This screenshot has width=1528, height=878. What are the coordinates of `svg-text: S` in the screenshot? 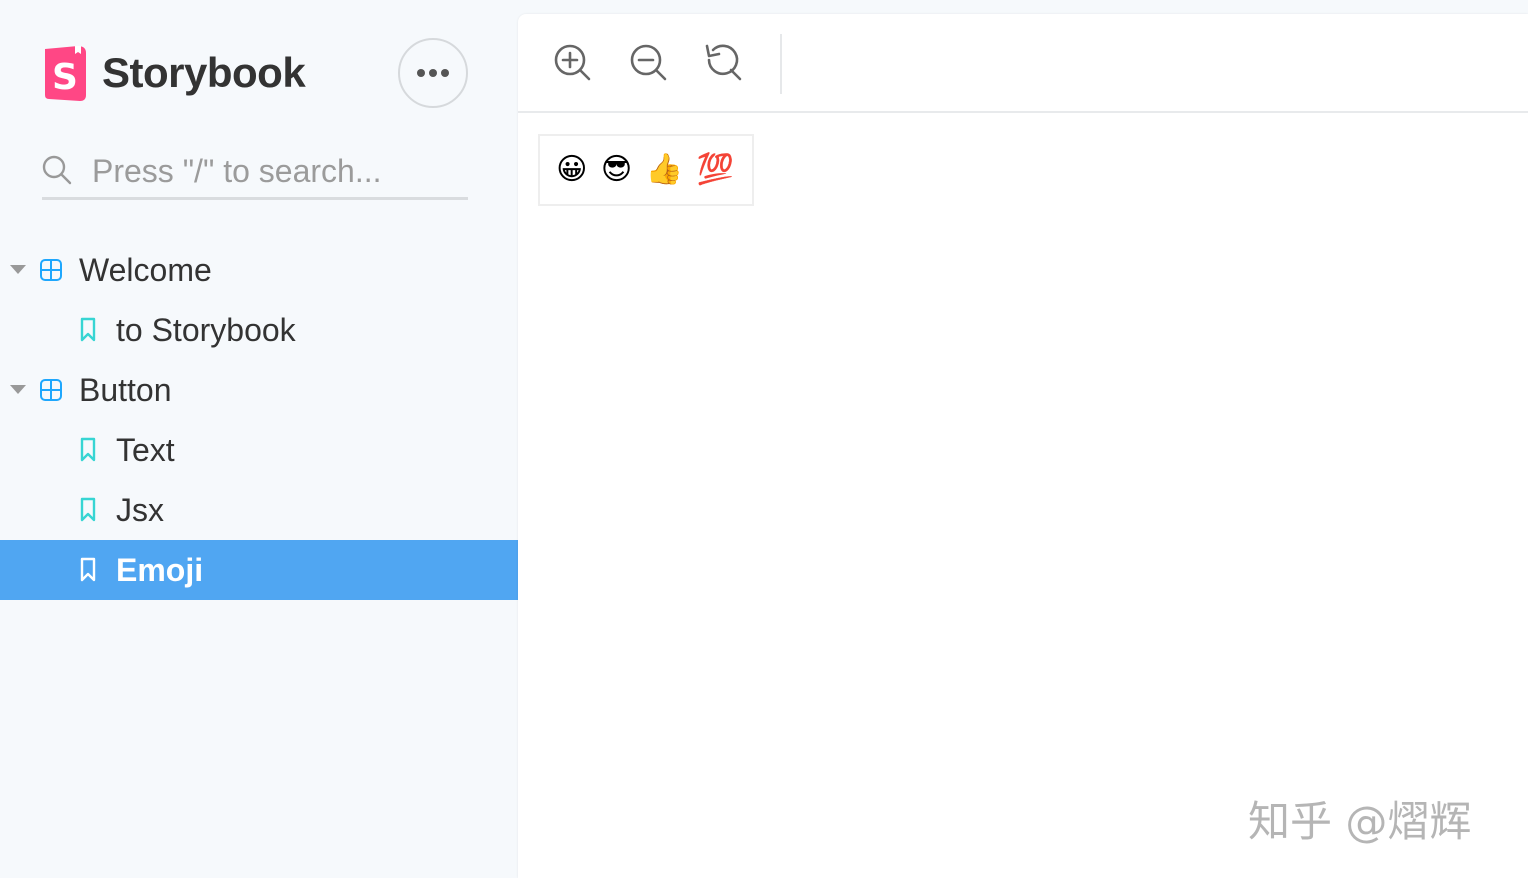 It's located at (65, 77).